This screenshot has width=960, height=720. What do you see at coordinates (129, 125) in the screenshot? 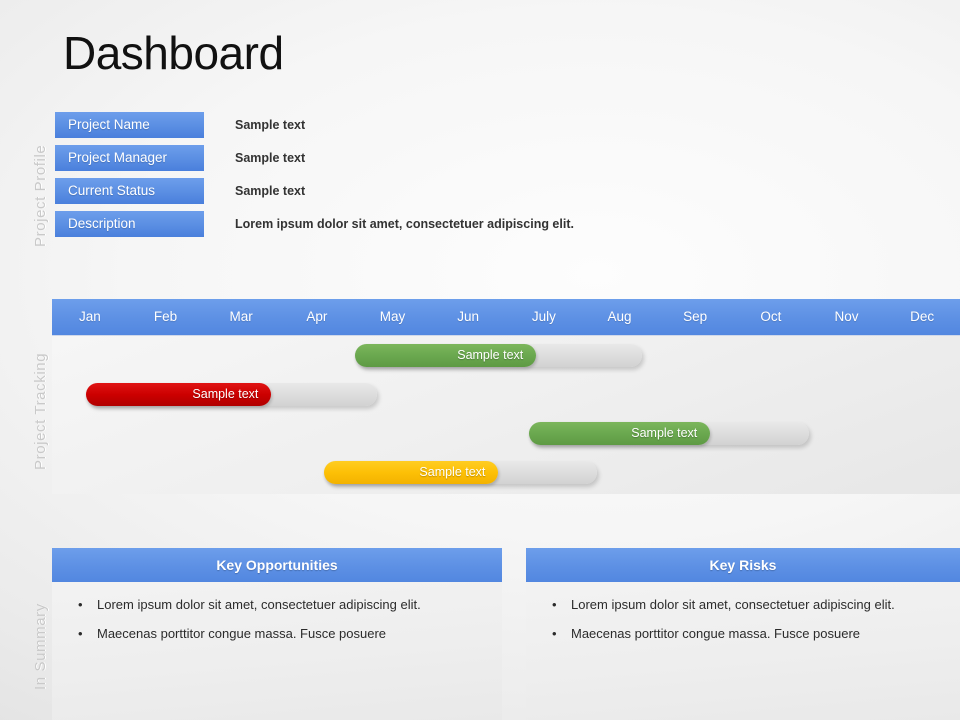
I see `profile-row-key: Project Name` at bounding box center [129, 125].